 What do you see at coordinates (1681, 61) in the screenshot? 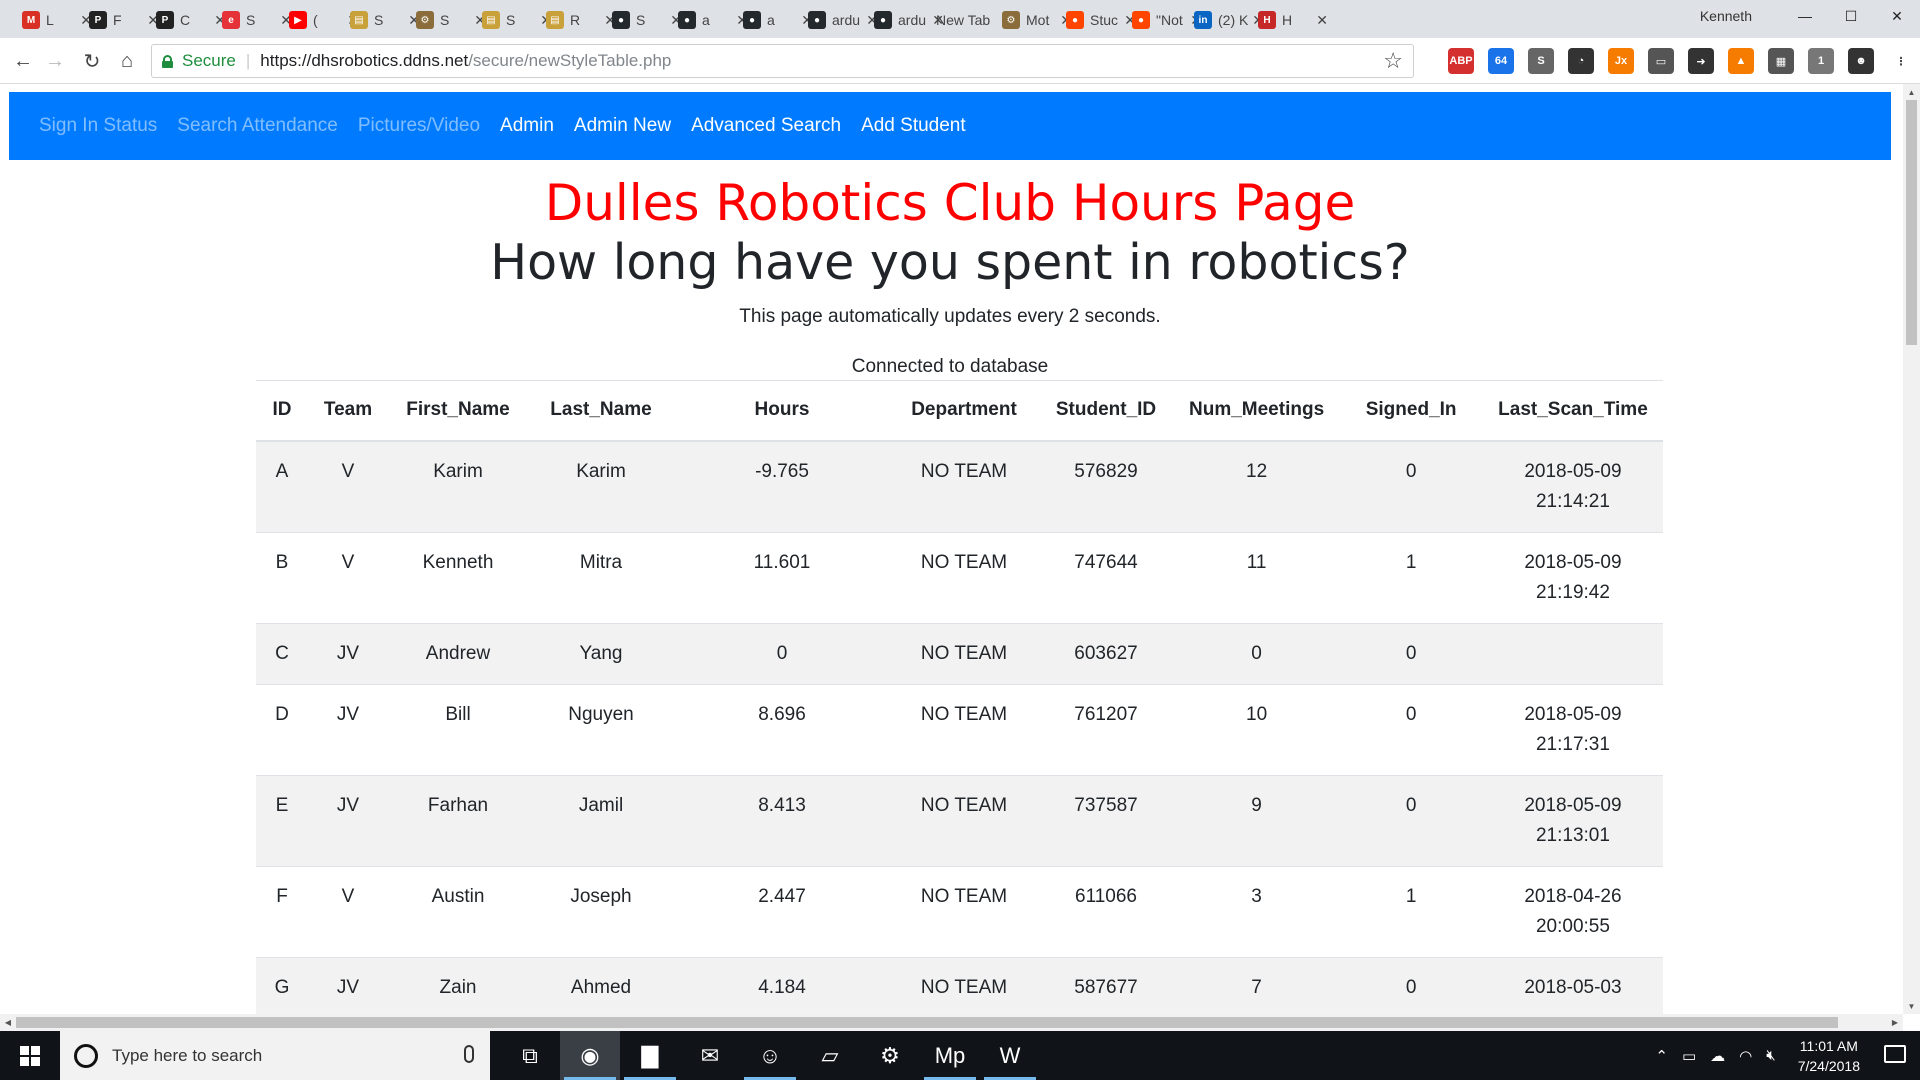
I see `extension-icons: ABP 64 S ◔ Jx ▭ ➜ ▲ ▦ 1 ☻ ⋮` at bounding box center [1681, 61].